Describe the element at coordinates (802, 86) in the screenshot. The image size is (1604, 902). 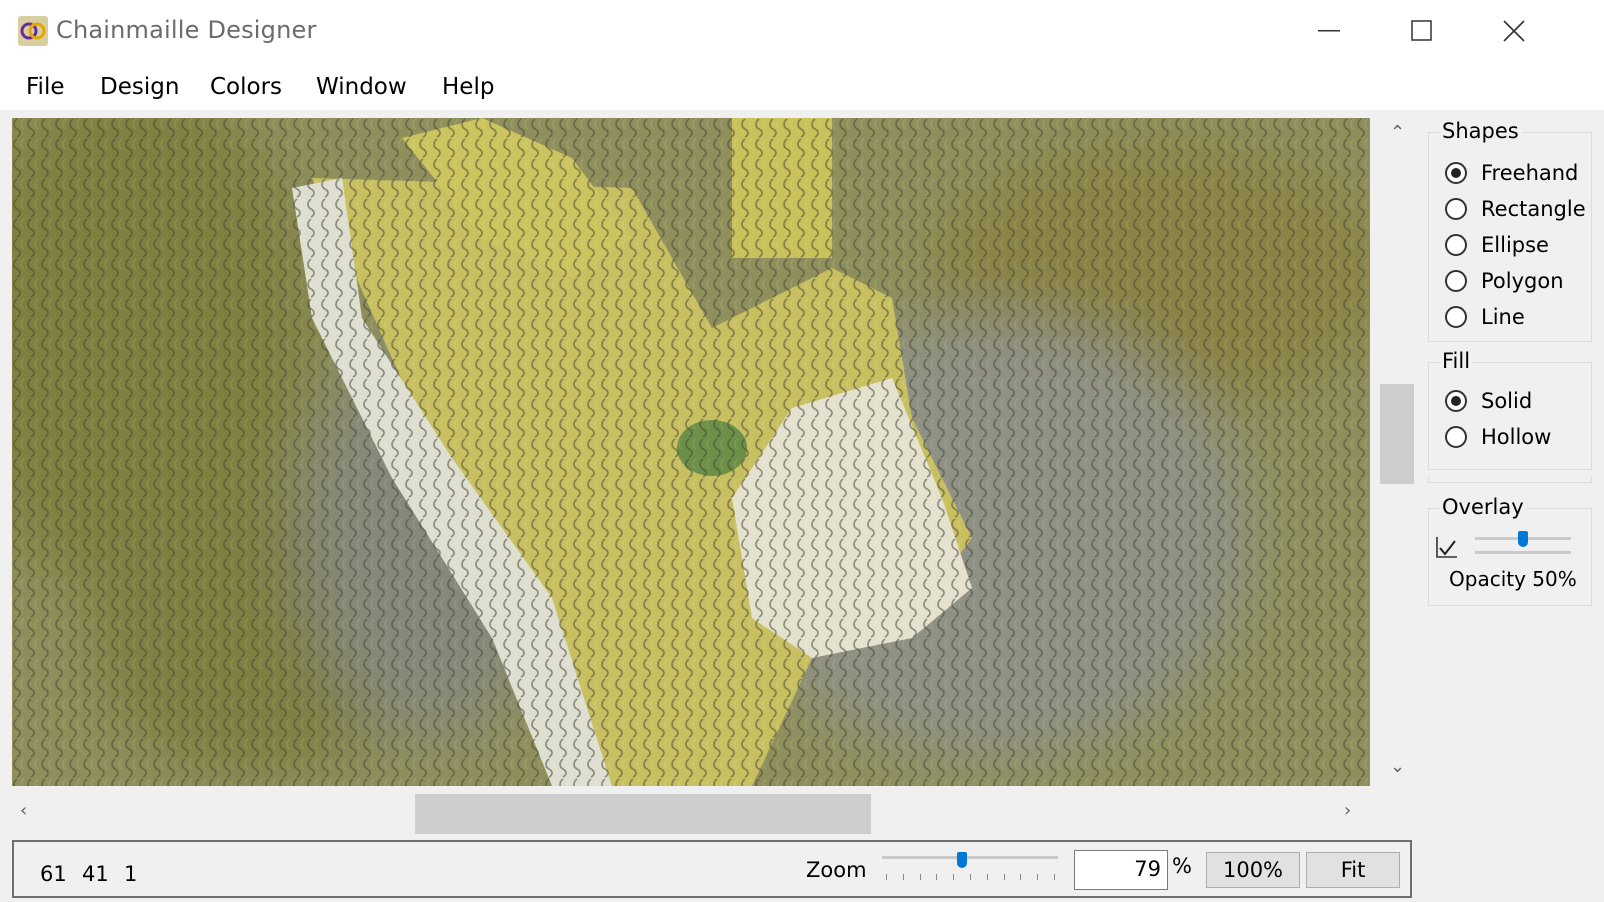
I see `menu-bar: File Design Colors Window Help` at that location.